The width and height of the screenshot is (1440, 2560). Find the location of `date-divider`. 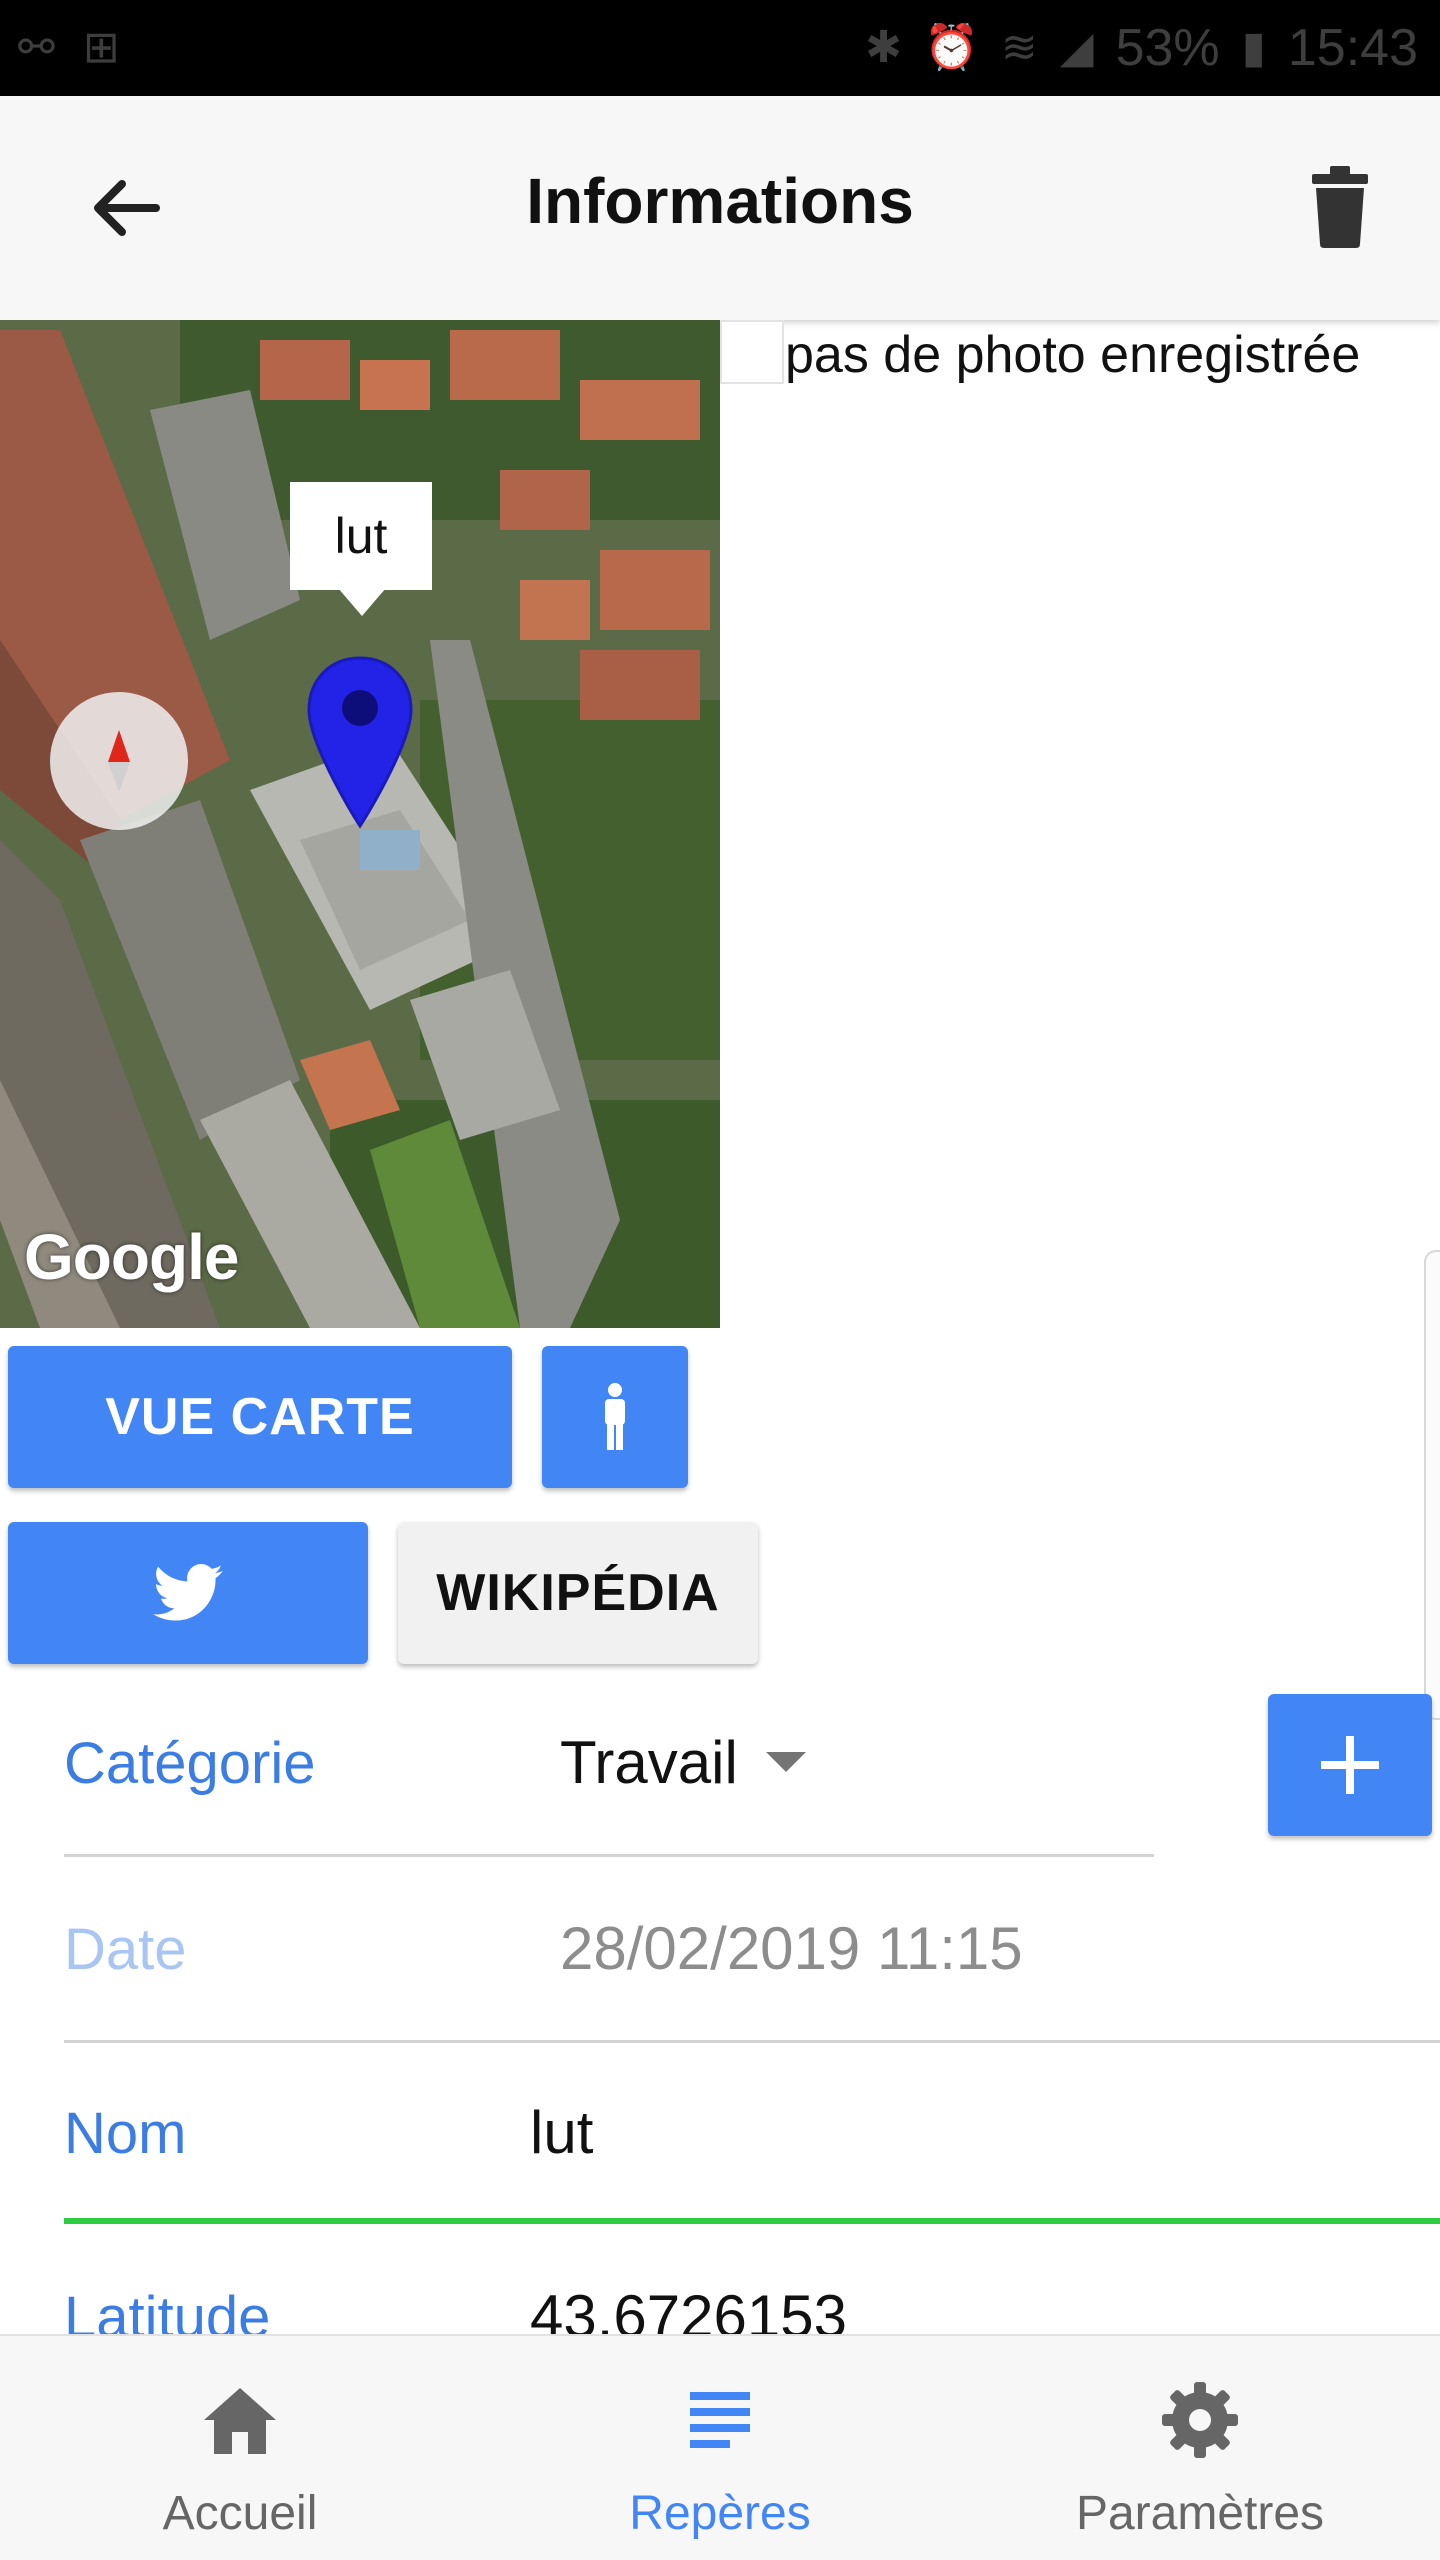

date-divider is located at coordinates (752, 2041).